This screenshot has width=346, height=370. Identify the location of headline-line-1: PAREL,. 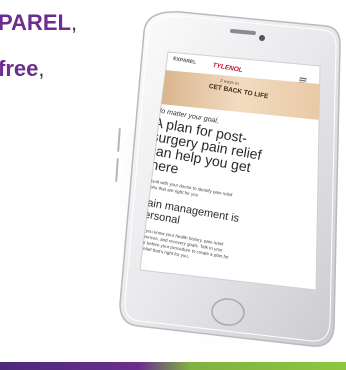
(38, 23).